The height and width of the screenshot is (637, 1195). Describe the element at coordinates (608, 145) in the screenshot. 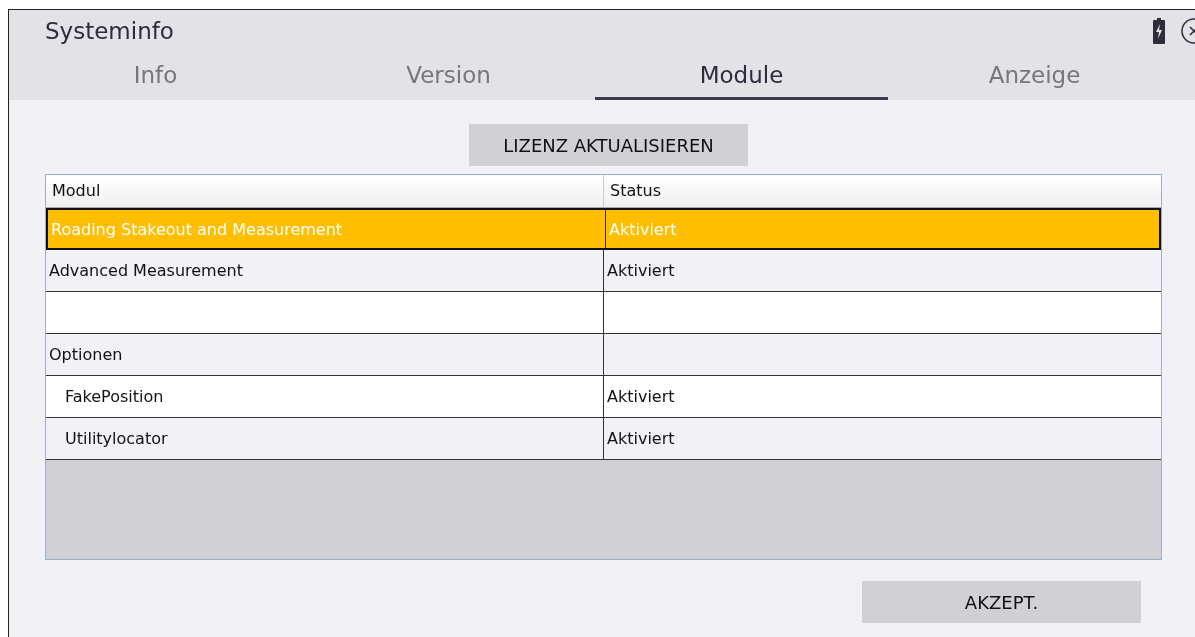

I see `update-license-button: LIZENZ AKTUALISIEREN` at that location.